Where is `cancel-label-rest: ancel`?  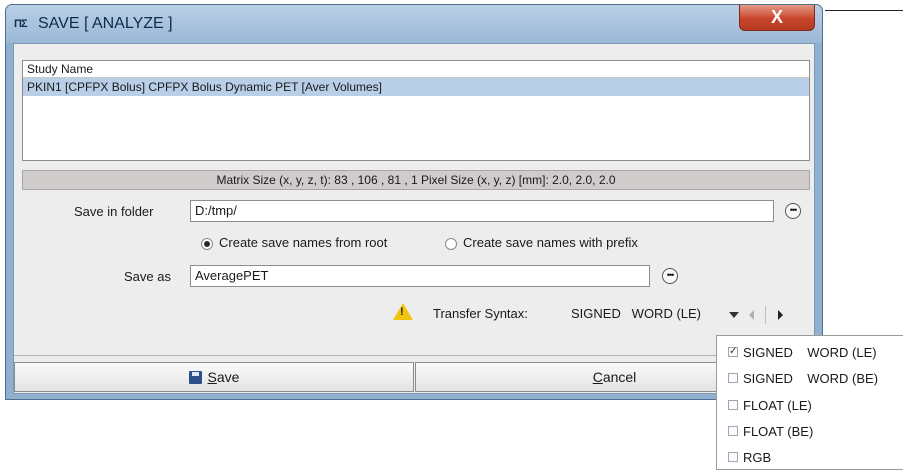 cancel-label-rest: ancel is located at coordinates (619, 377).